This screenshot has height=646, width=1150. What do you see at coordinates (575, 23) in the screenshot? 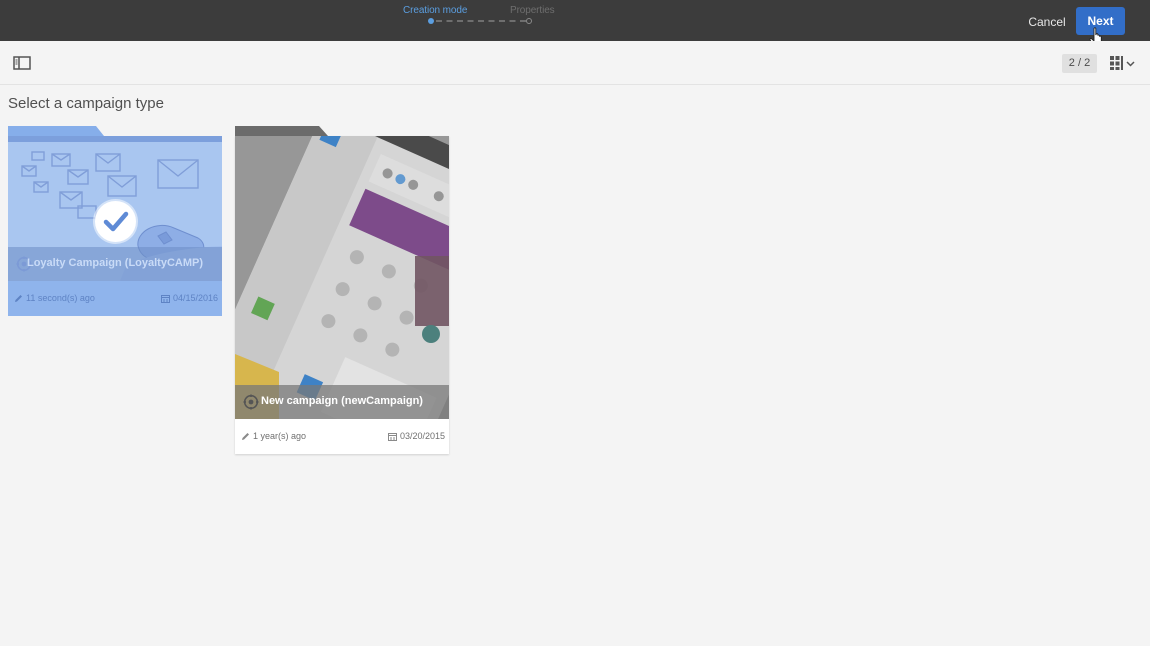
I see `top-bar: Creation mode Properties Cancel Next` at bounding box center [575, 23].